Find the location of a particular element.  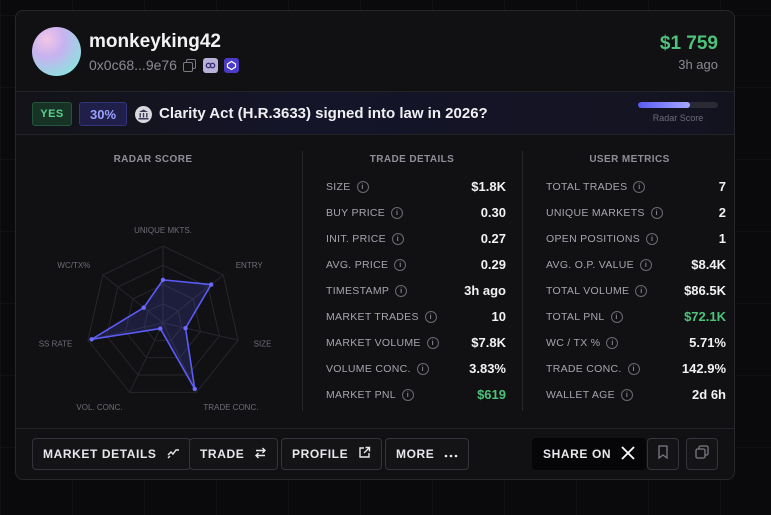

trade-detail-label: AVG. PRICE i is located at coordinates (366, 265).